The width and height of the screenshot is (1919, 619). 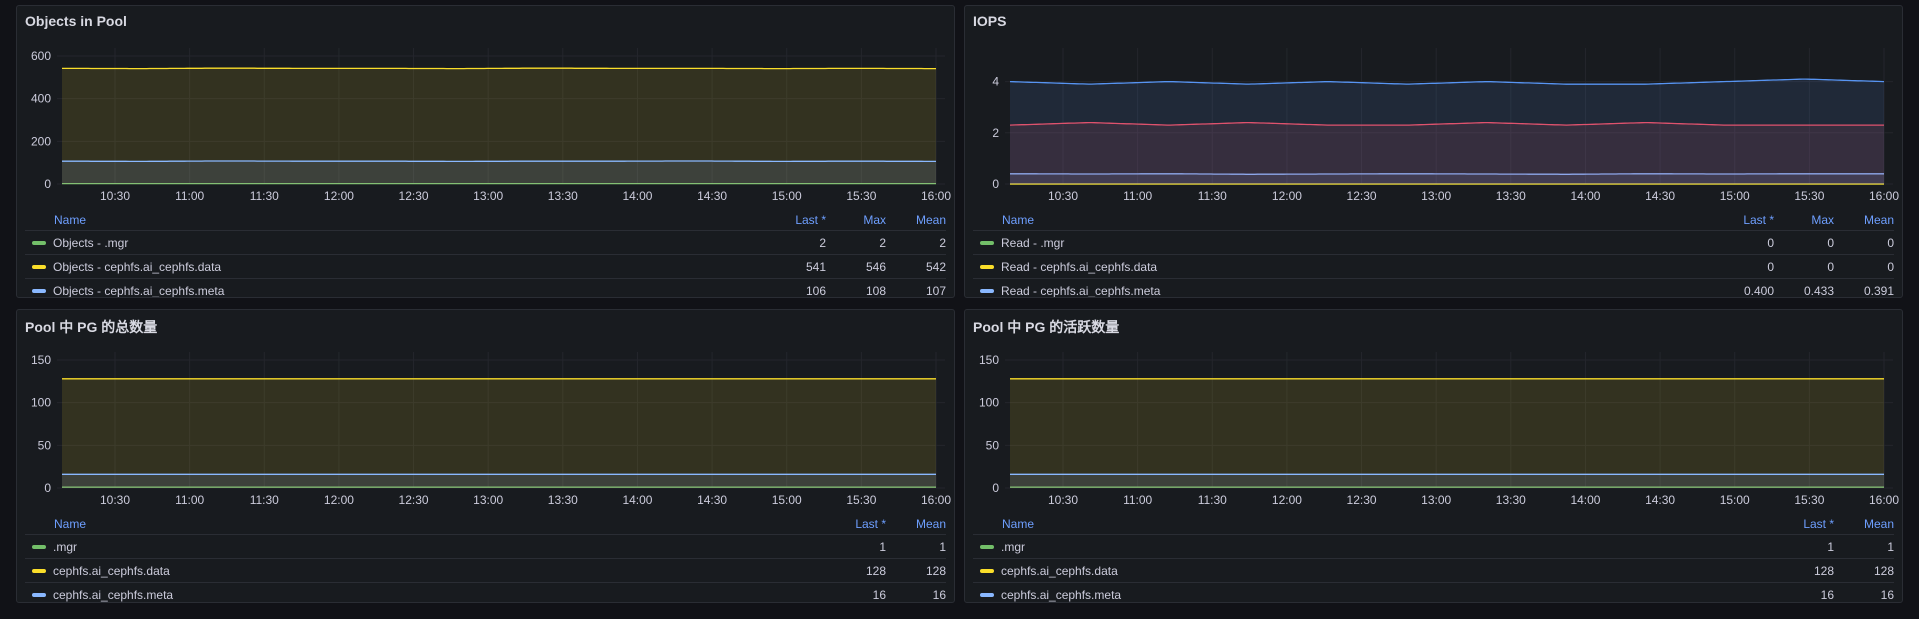 I want to click on x-tick-label: 13:00, so click(x=488, y=500).